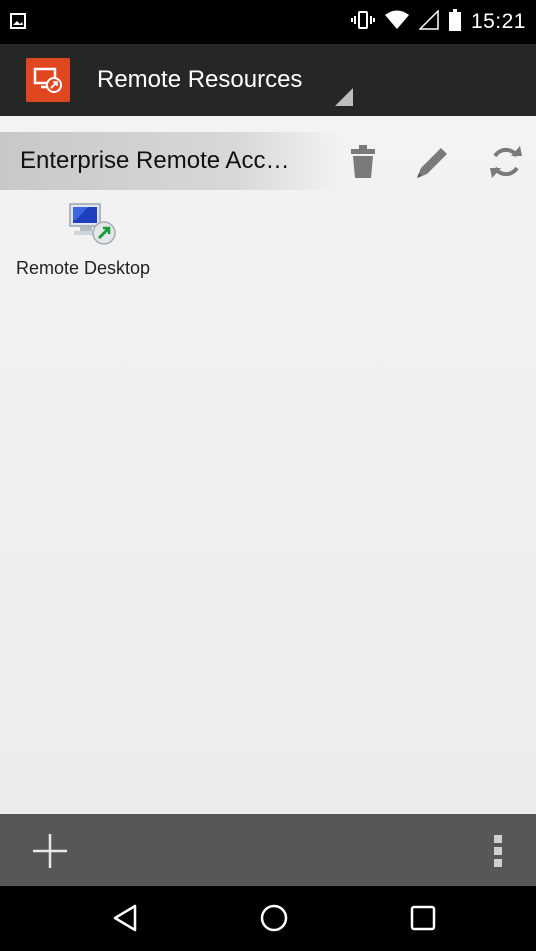  Describe the element at coordinates (498, 851) in the screenshot. I see `overflow-menu-icon` at that location.